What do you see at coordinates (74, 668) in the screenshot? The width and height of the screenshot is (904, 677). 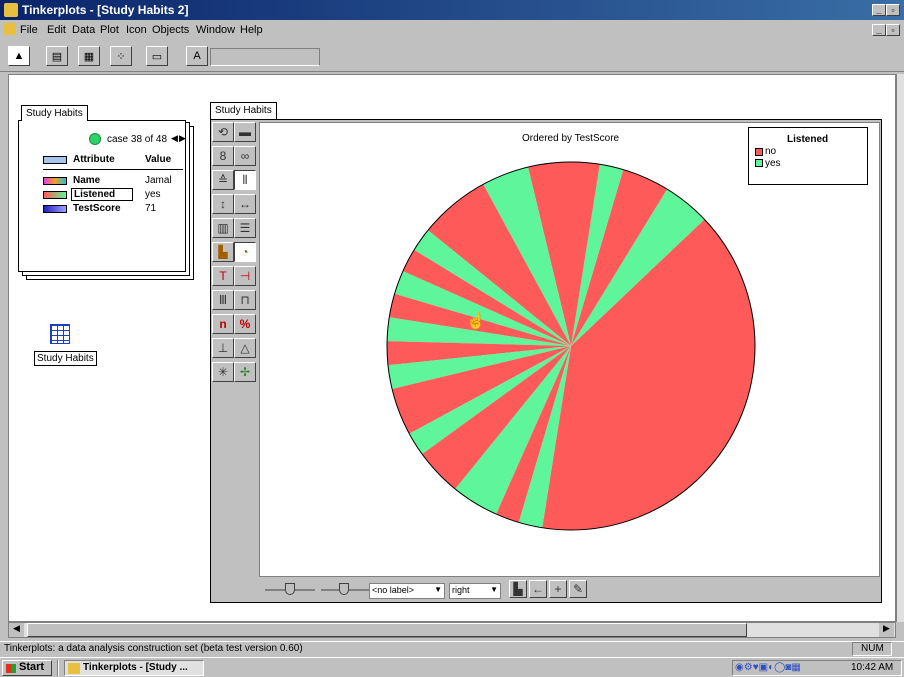 I see `tinkerplots-icon` at bounding box center [74, 668].